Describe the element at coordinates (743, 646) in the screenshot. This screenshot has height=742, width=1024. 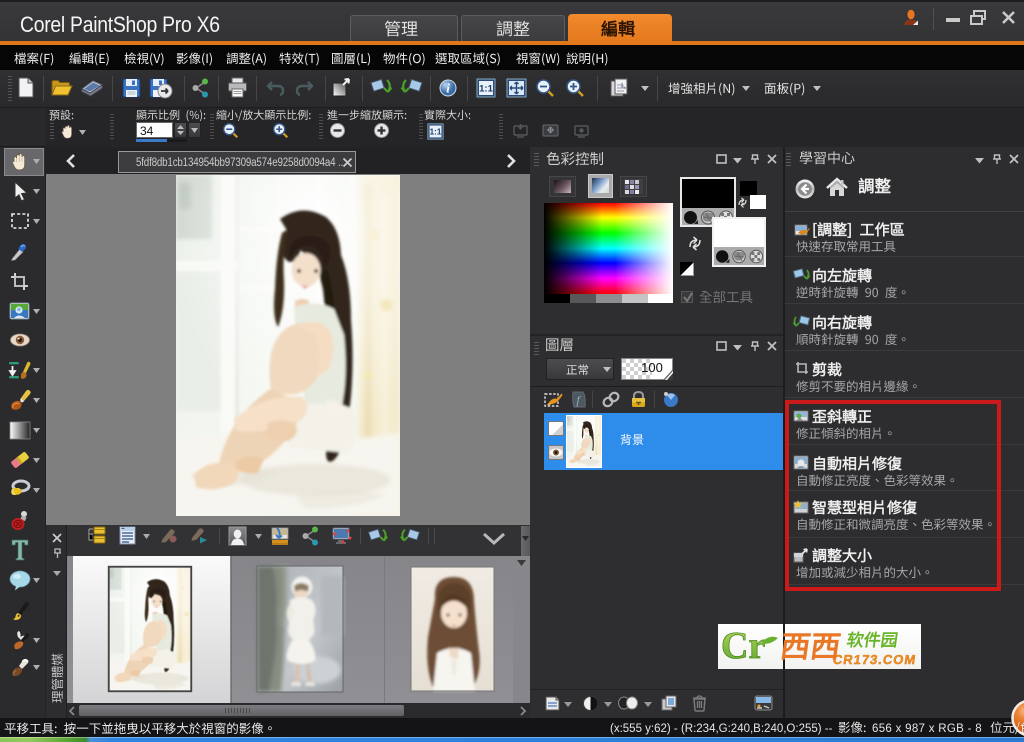
I see `svg-text: Cr` at that location.